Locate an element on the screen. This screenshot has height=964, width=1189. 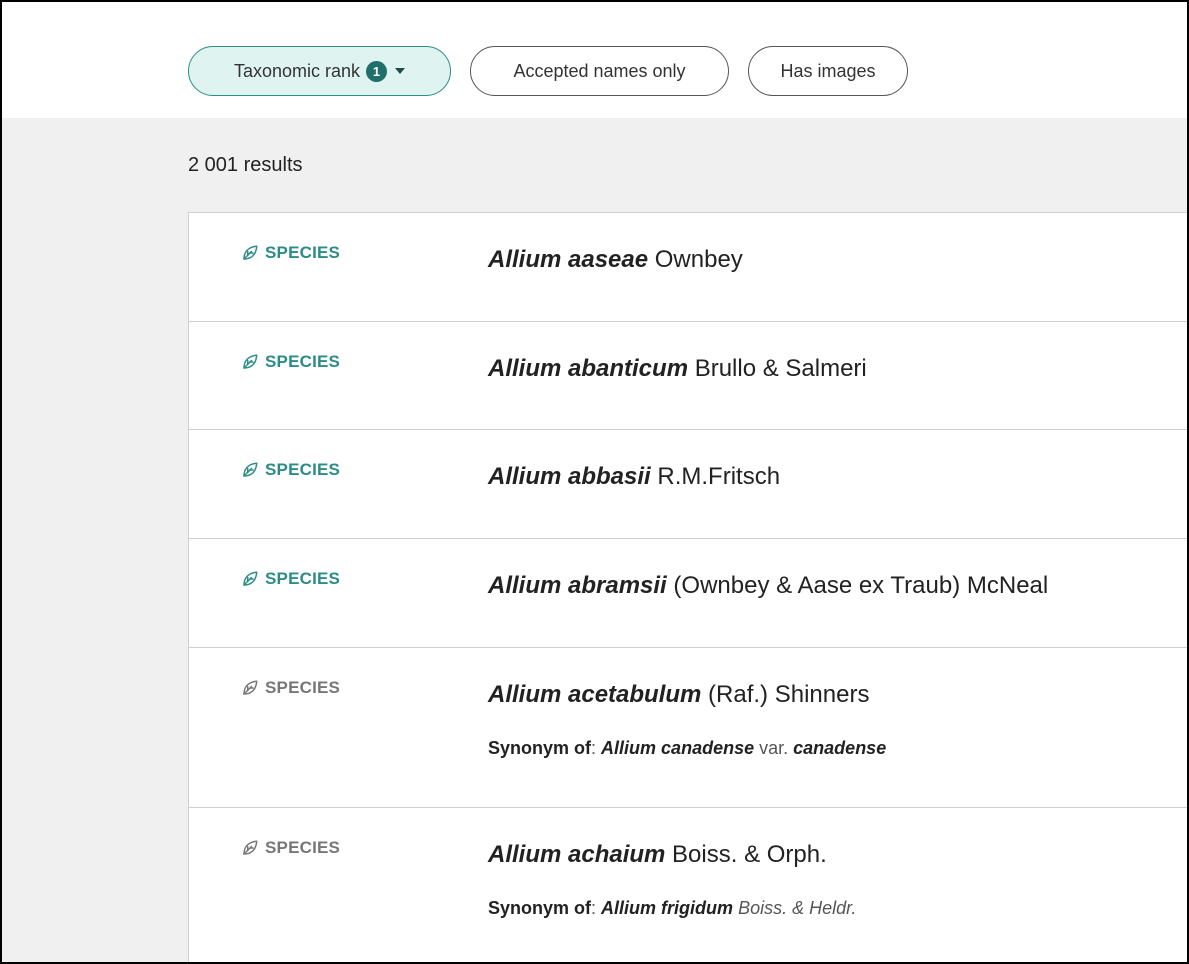
accepted-name-link: Allium frigidum is located at coordinates (667, 908).